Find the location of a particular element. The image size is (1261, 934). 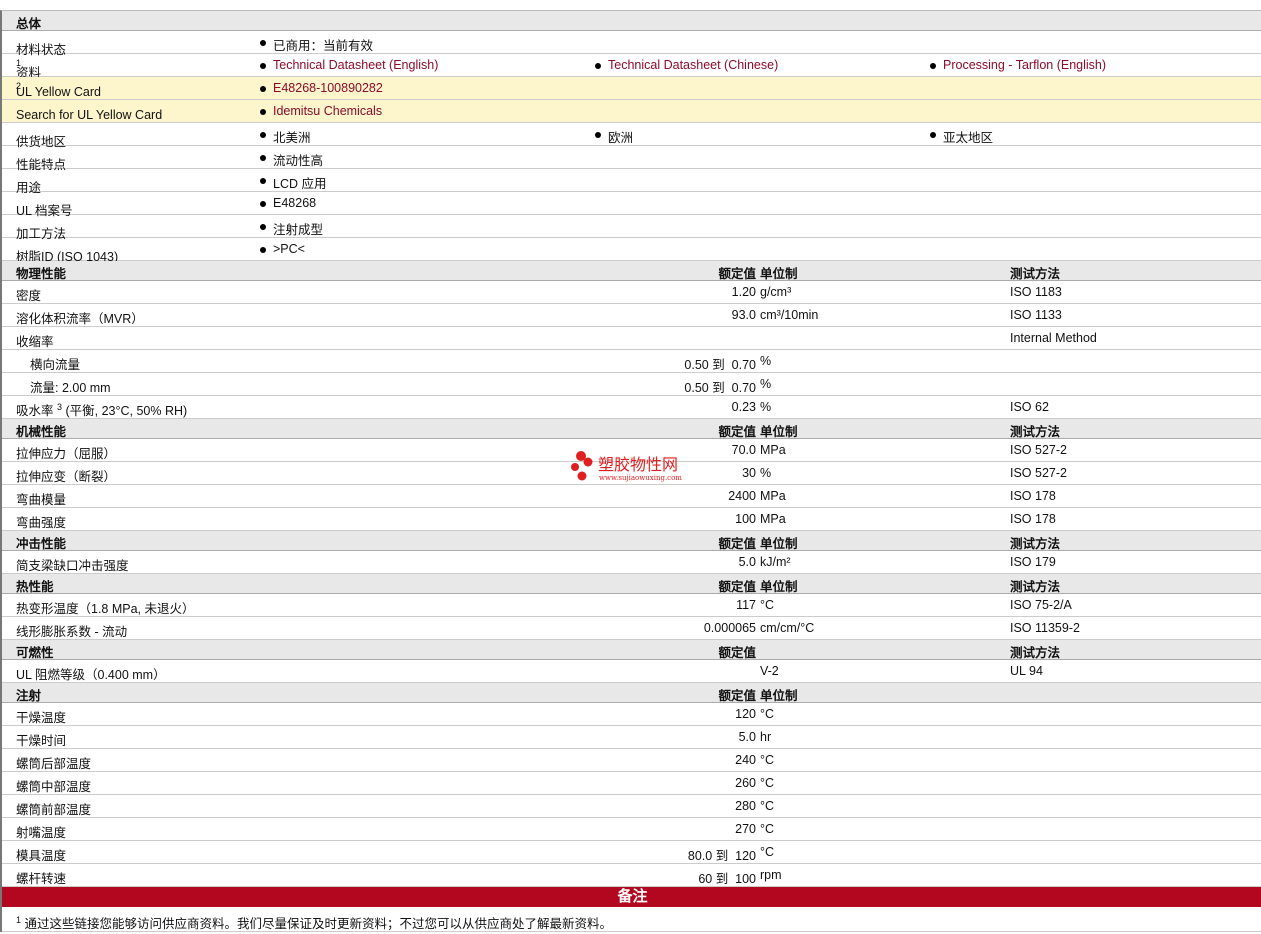

label-text: 拉伸应变（断裂） is located at coordinates (66, 477).